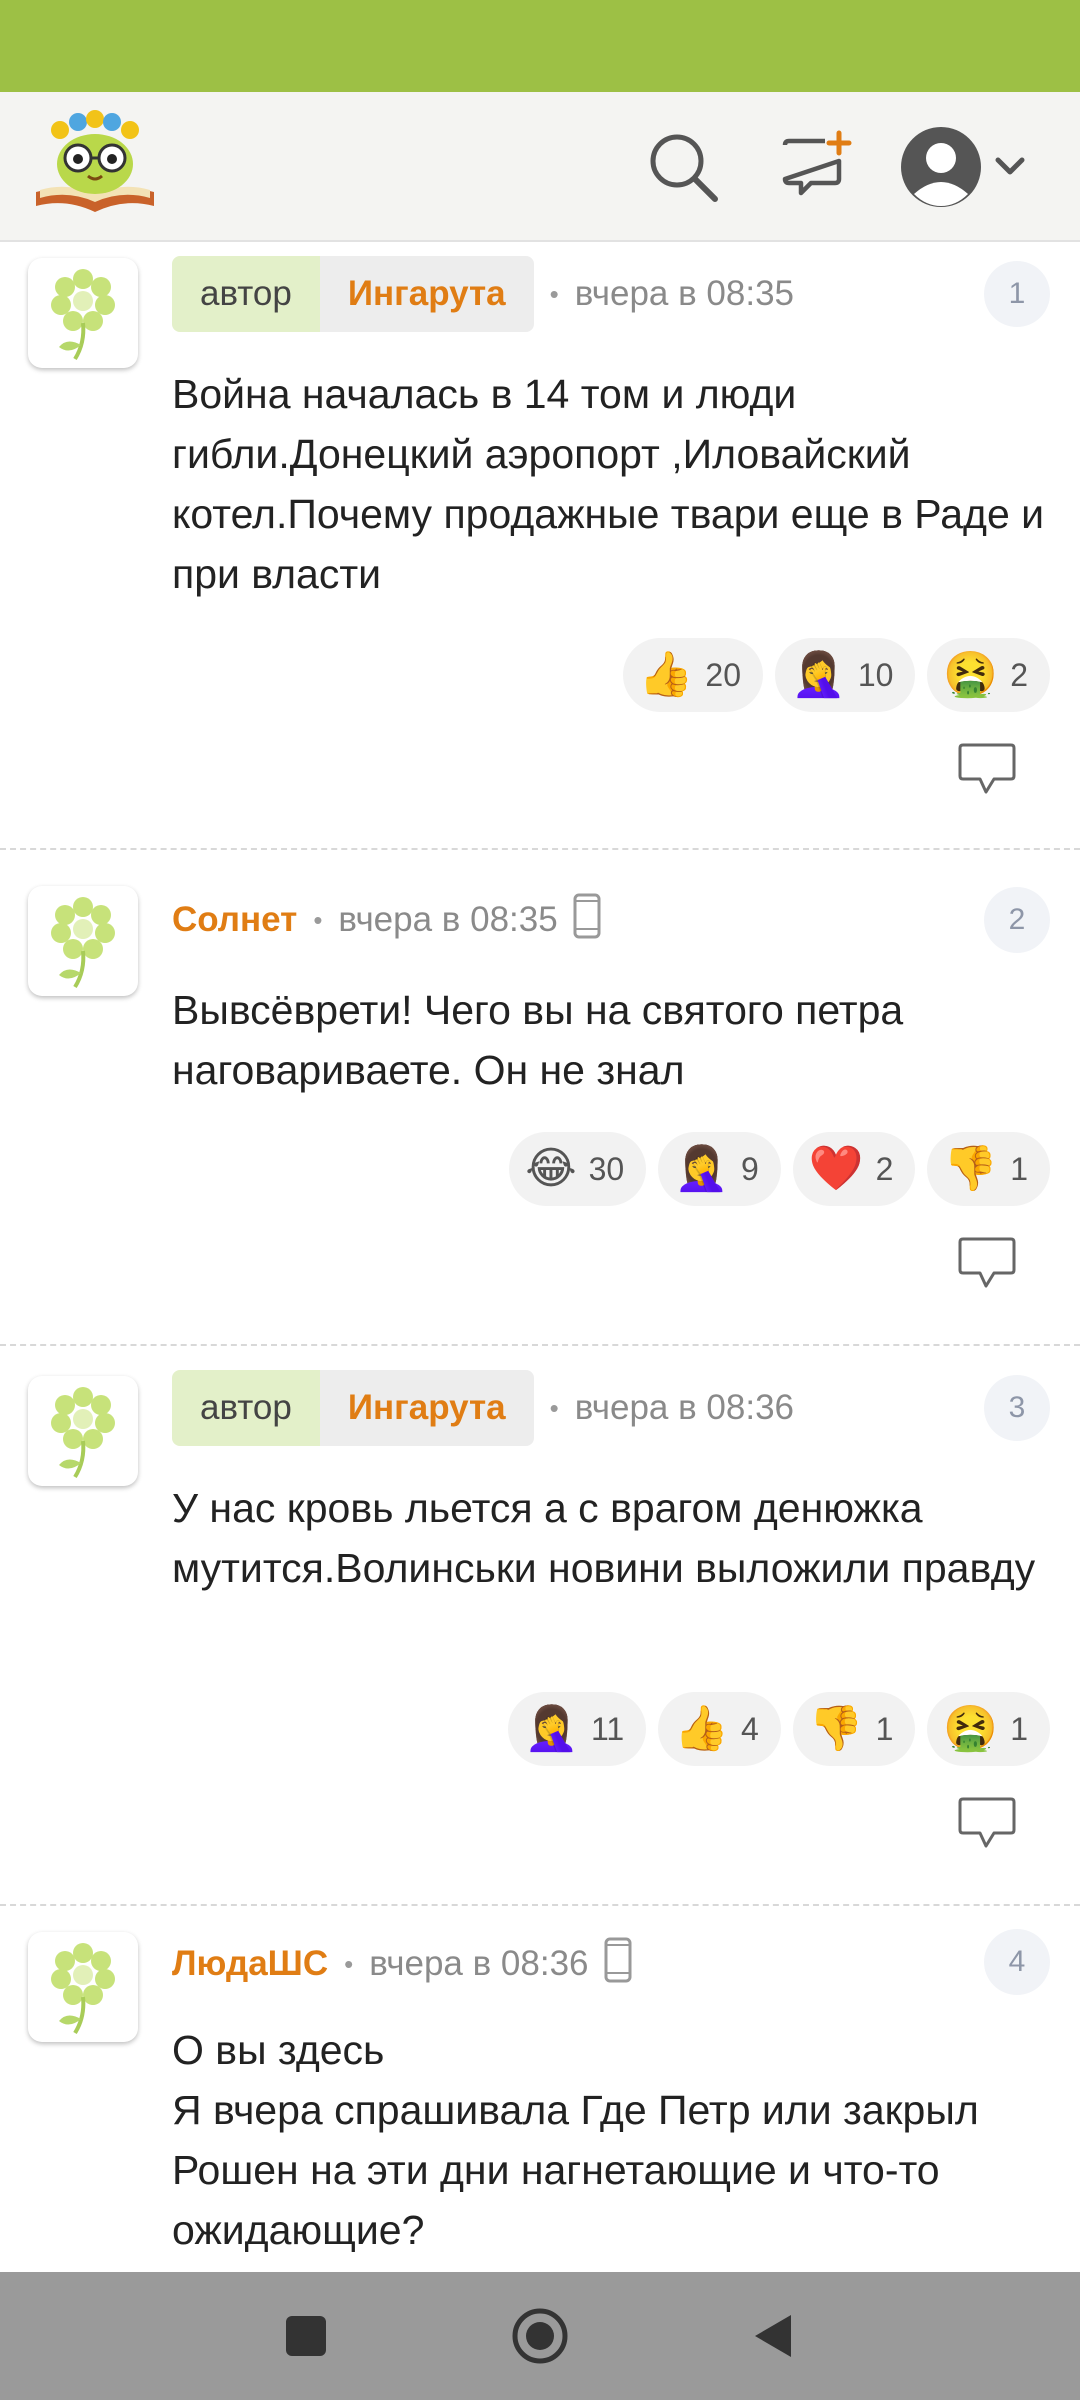 This screenshot has height=2400, width=1080. I want to click on comment-number-badge: 3, so click(1017, 1408).